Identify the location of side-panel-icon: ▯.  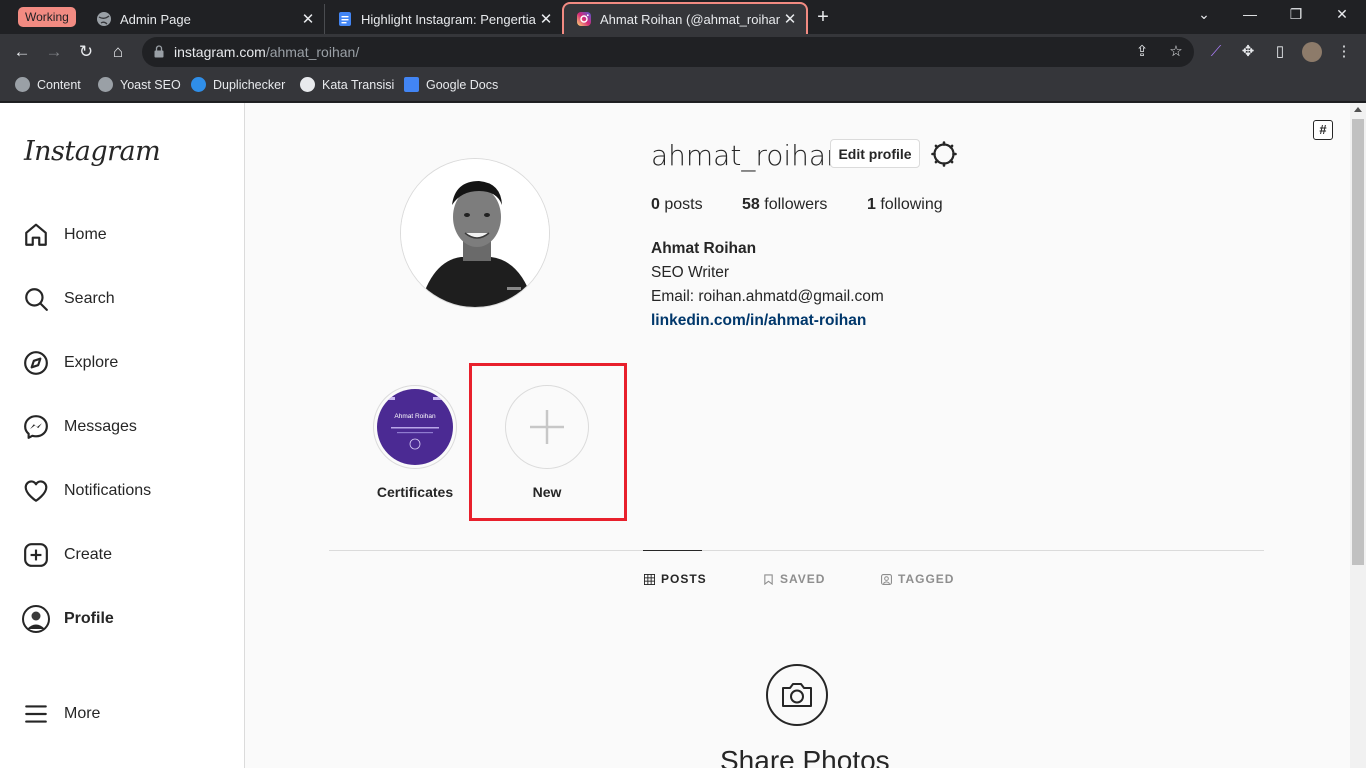
(1280, 52).